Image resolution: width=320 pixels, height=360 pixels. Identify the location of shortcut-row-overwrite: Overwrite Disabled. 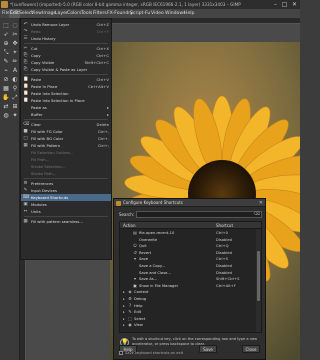
(187, 240).